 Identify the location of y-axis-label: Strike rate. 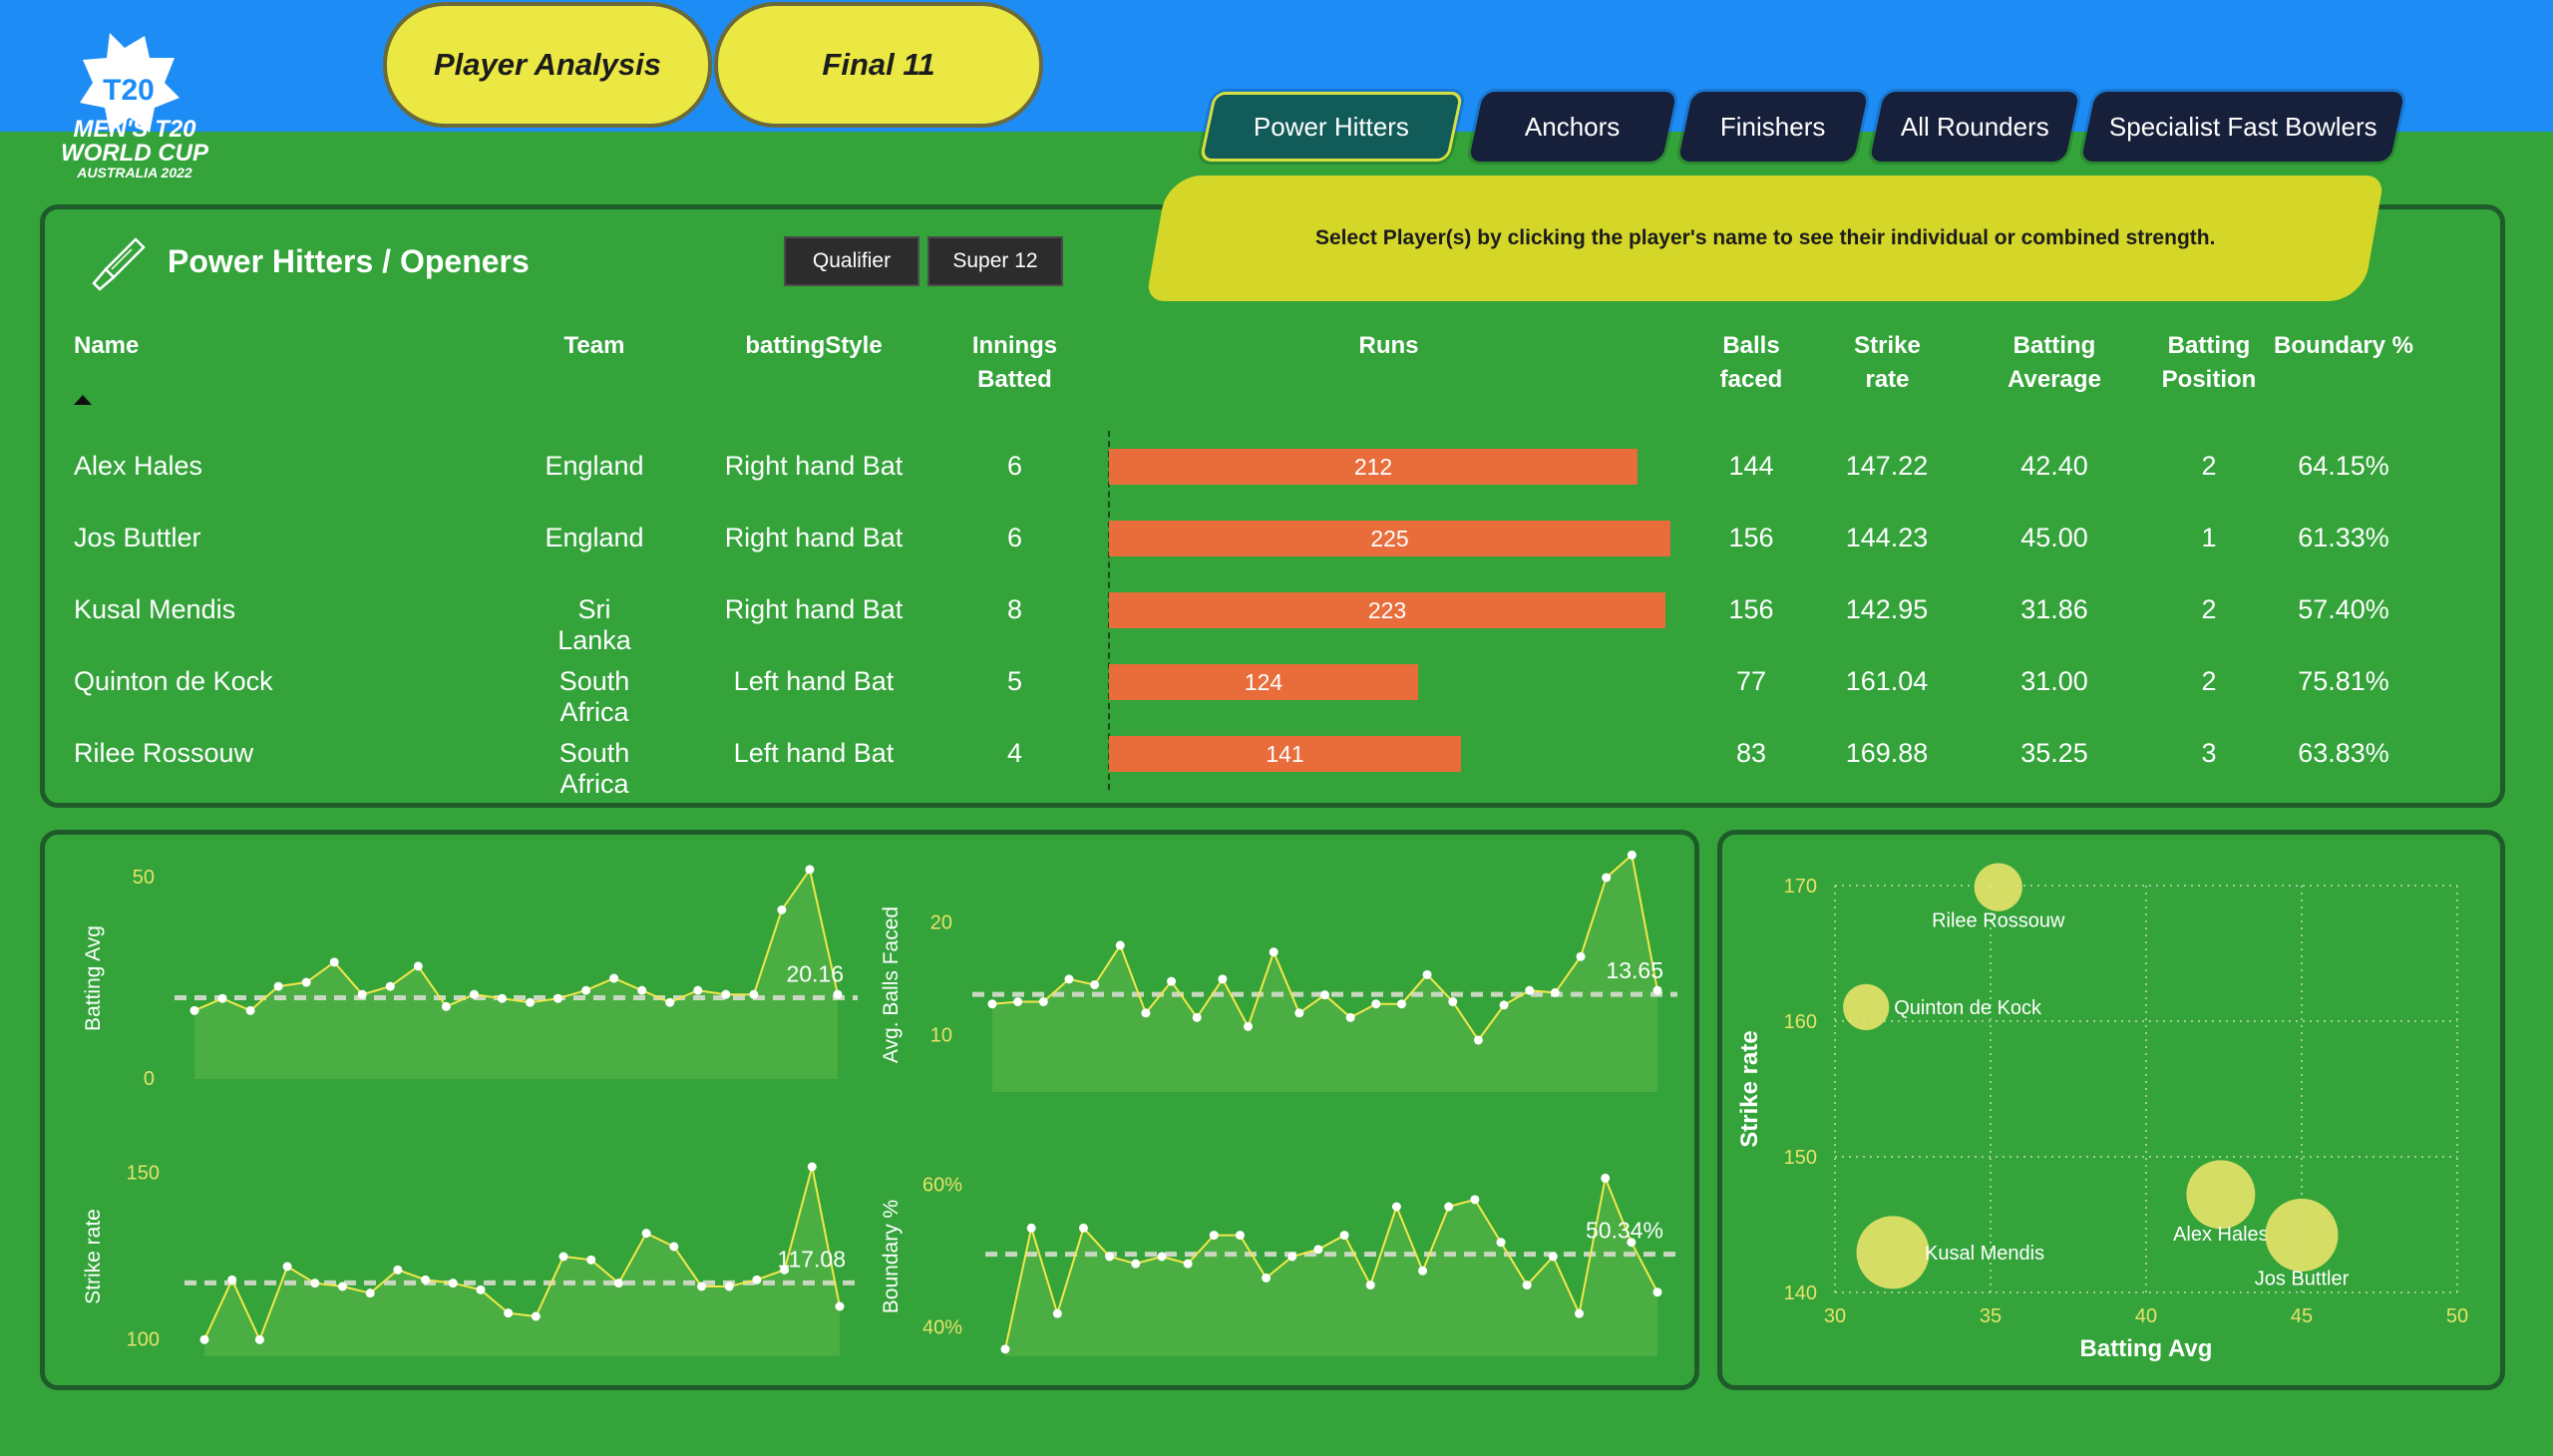
(1749, 1088).